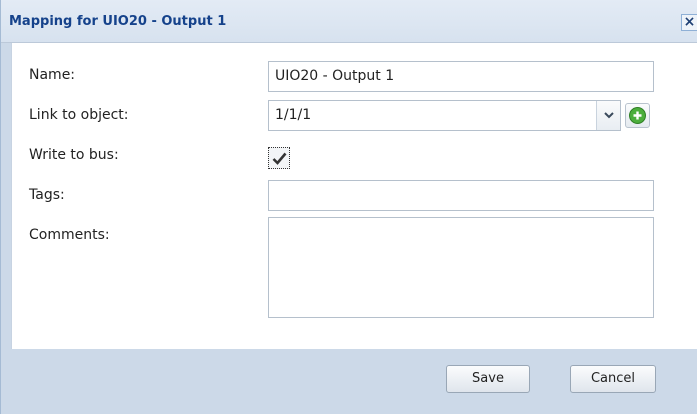  I want to click on chevron-down-icon, so click(608, 115).